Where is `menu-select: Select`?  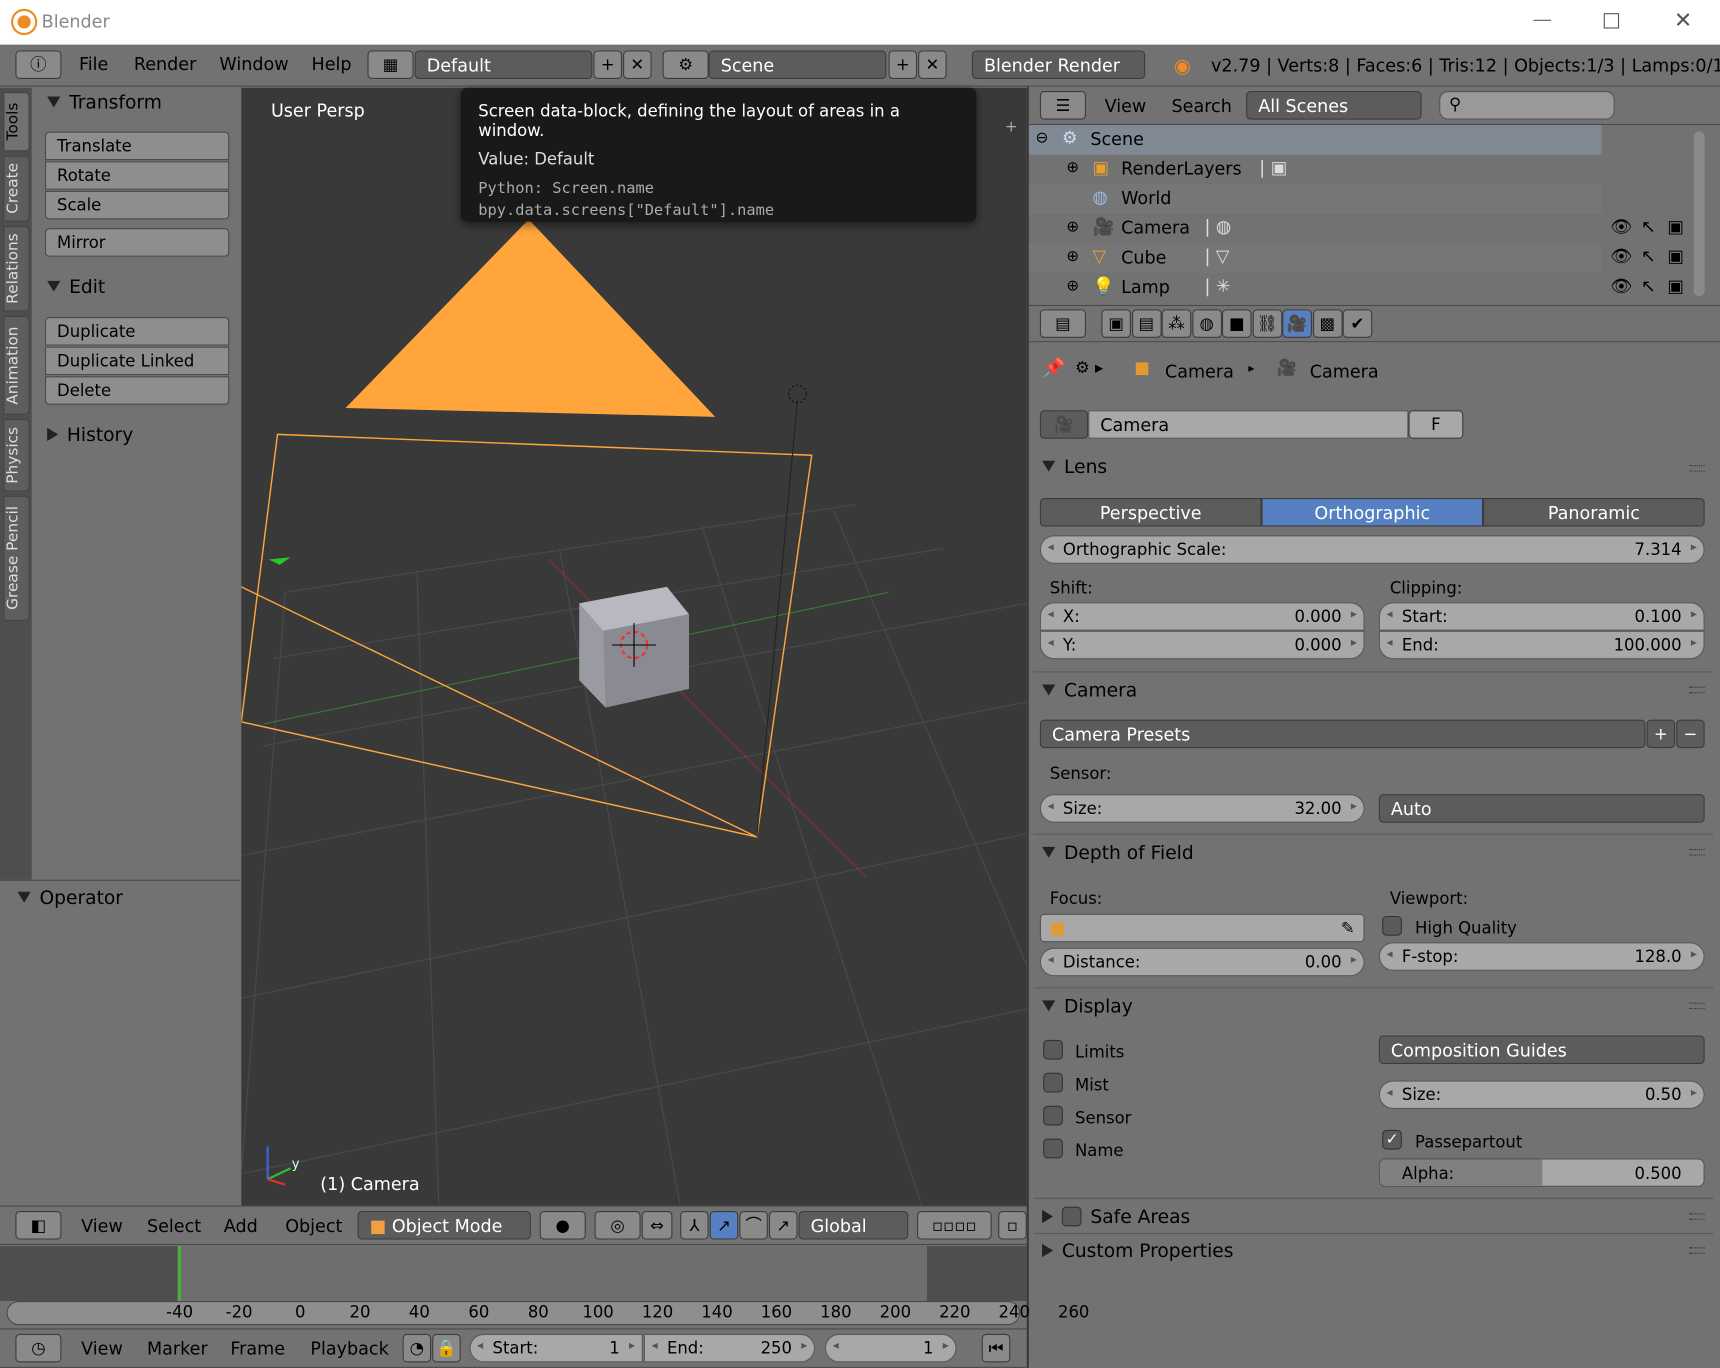
menu-select: Select is located at coordinates (174, 1225).